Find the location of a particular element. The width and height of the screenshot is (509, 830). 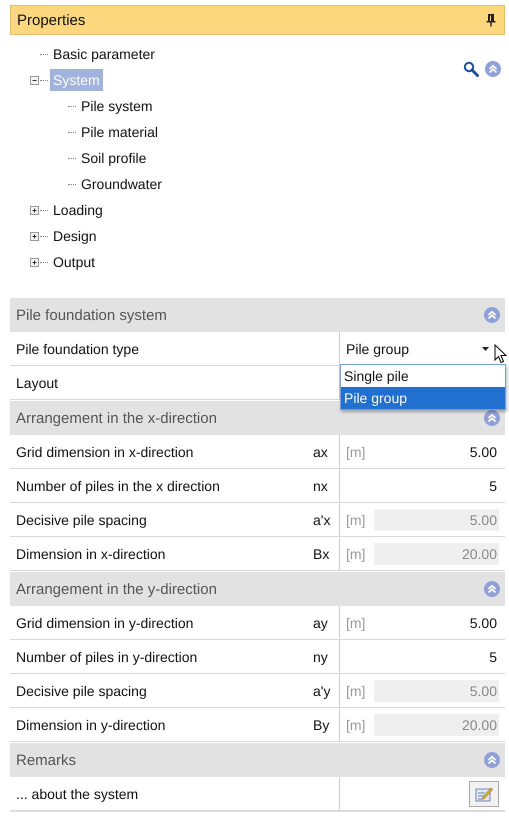

property-label: Pile foundation type is located at coordinates (77, 348).